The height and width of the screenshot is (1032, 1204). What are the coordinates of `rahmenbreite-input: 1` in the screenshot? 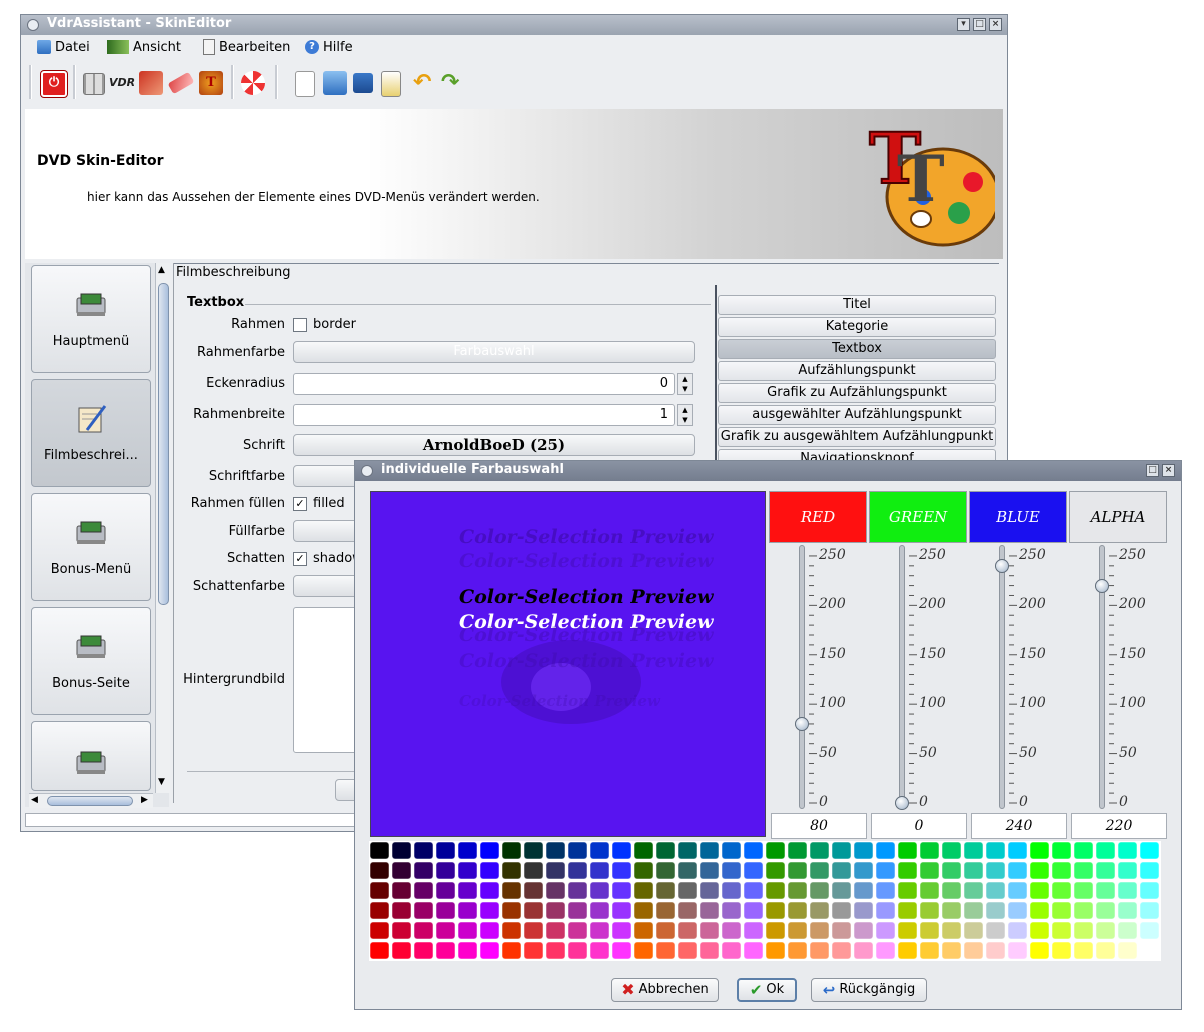 It's located at (484, 415).